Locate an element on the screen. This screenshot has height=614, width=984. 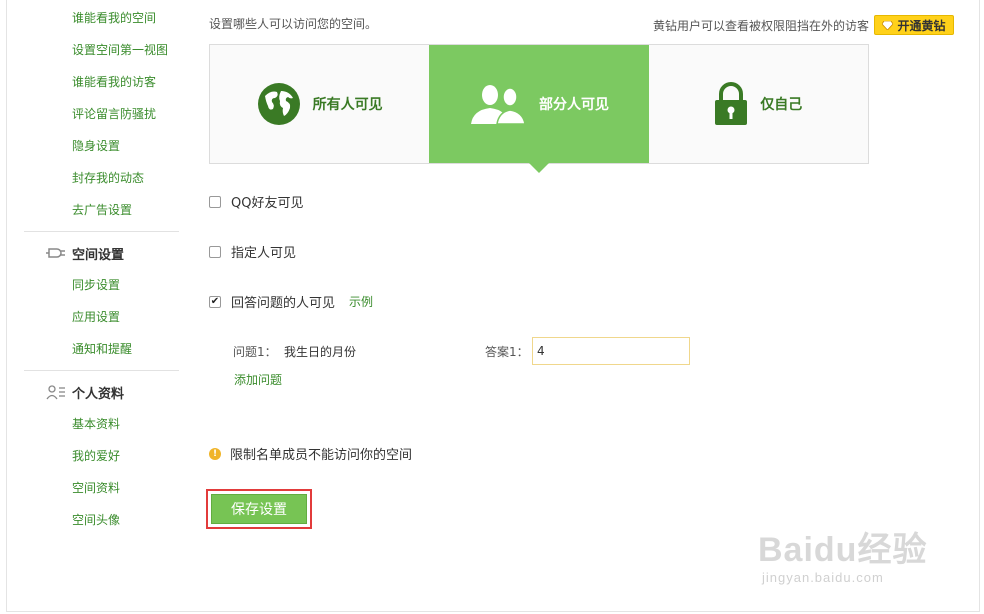
open-vip-button: 开通黄钻 is located at coordinates (914, 25).